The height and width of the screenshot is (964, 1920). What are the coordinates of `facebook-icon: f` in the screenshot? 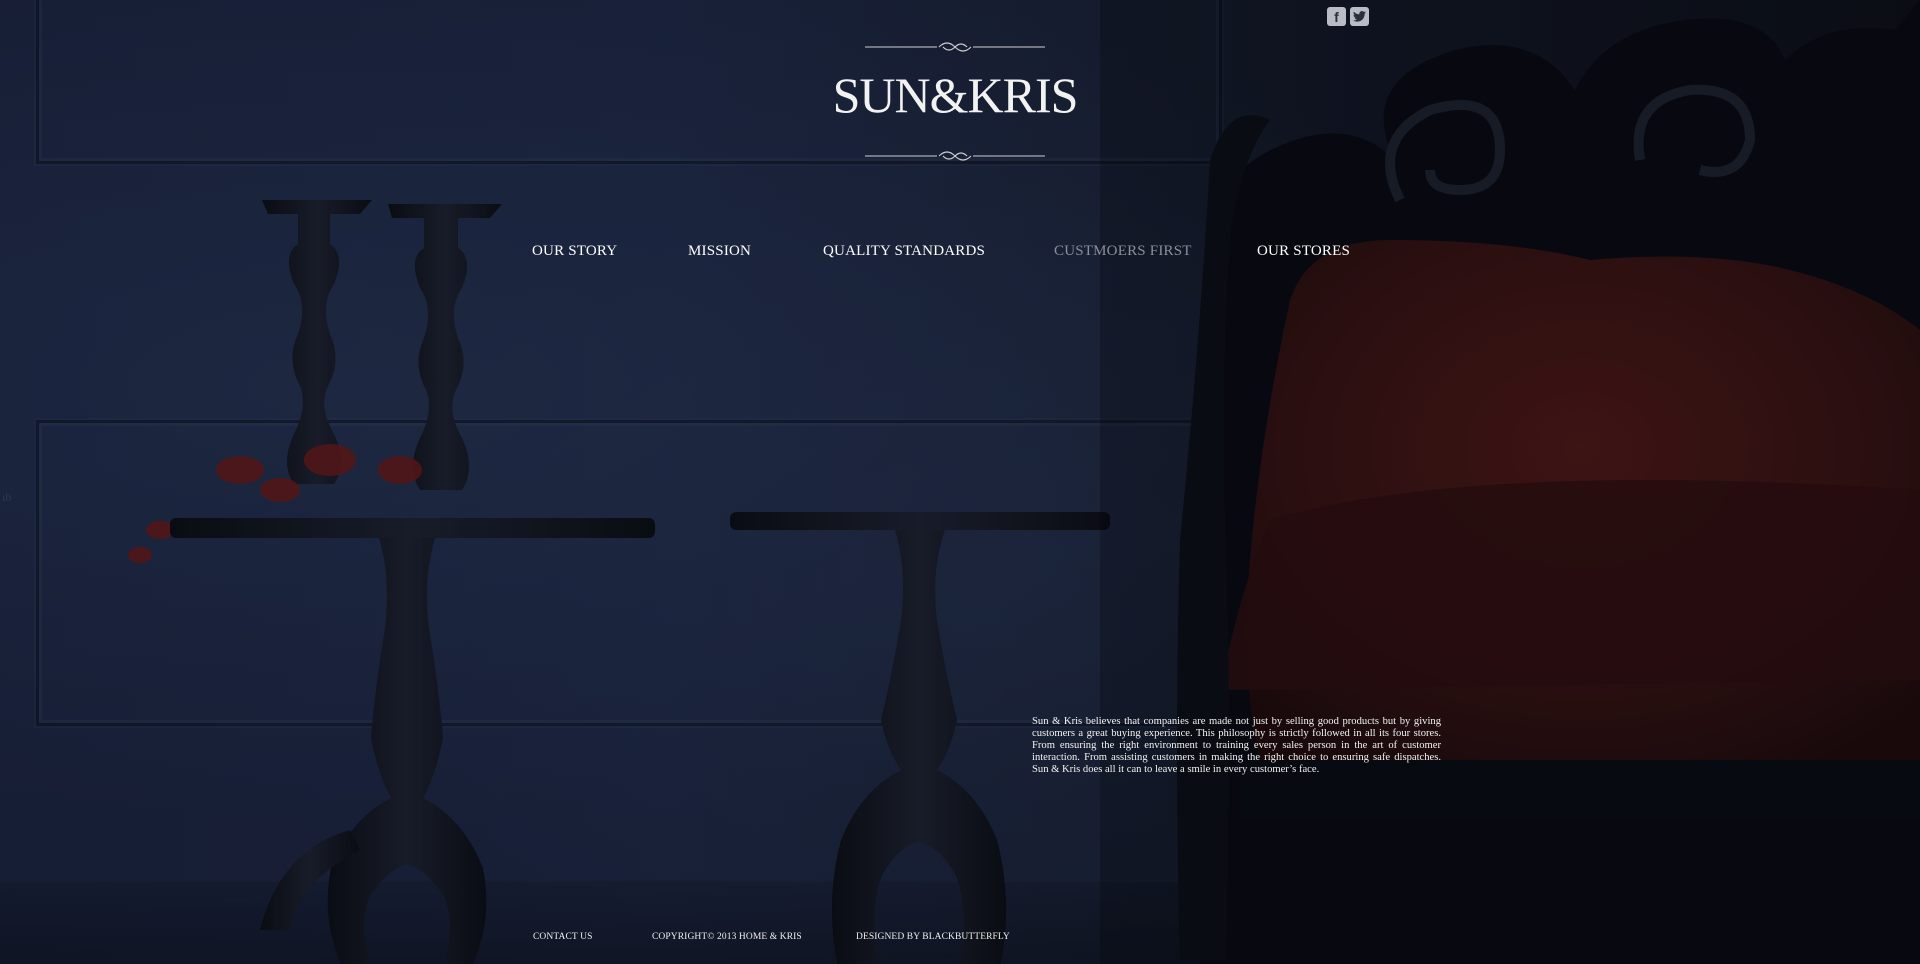 It's located at (1336, 16).